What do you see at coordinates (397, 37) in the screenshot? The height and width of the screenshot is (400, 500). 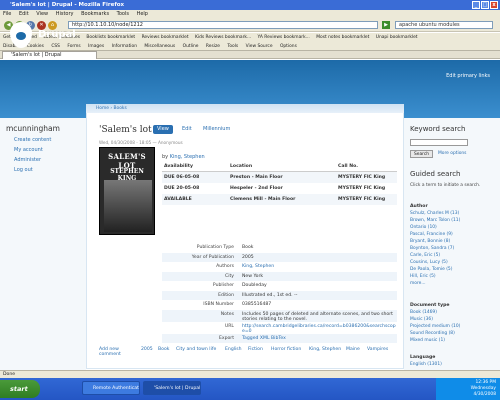 I see `bookmark-item: Unapi bookmarklet` at bounding box center [397, 37].